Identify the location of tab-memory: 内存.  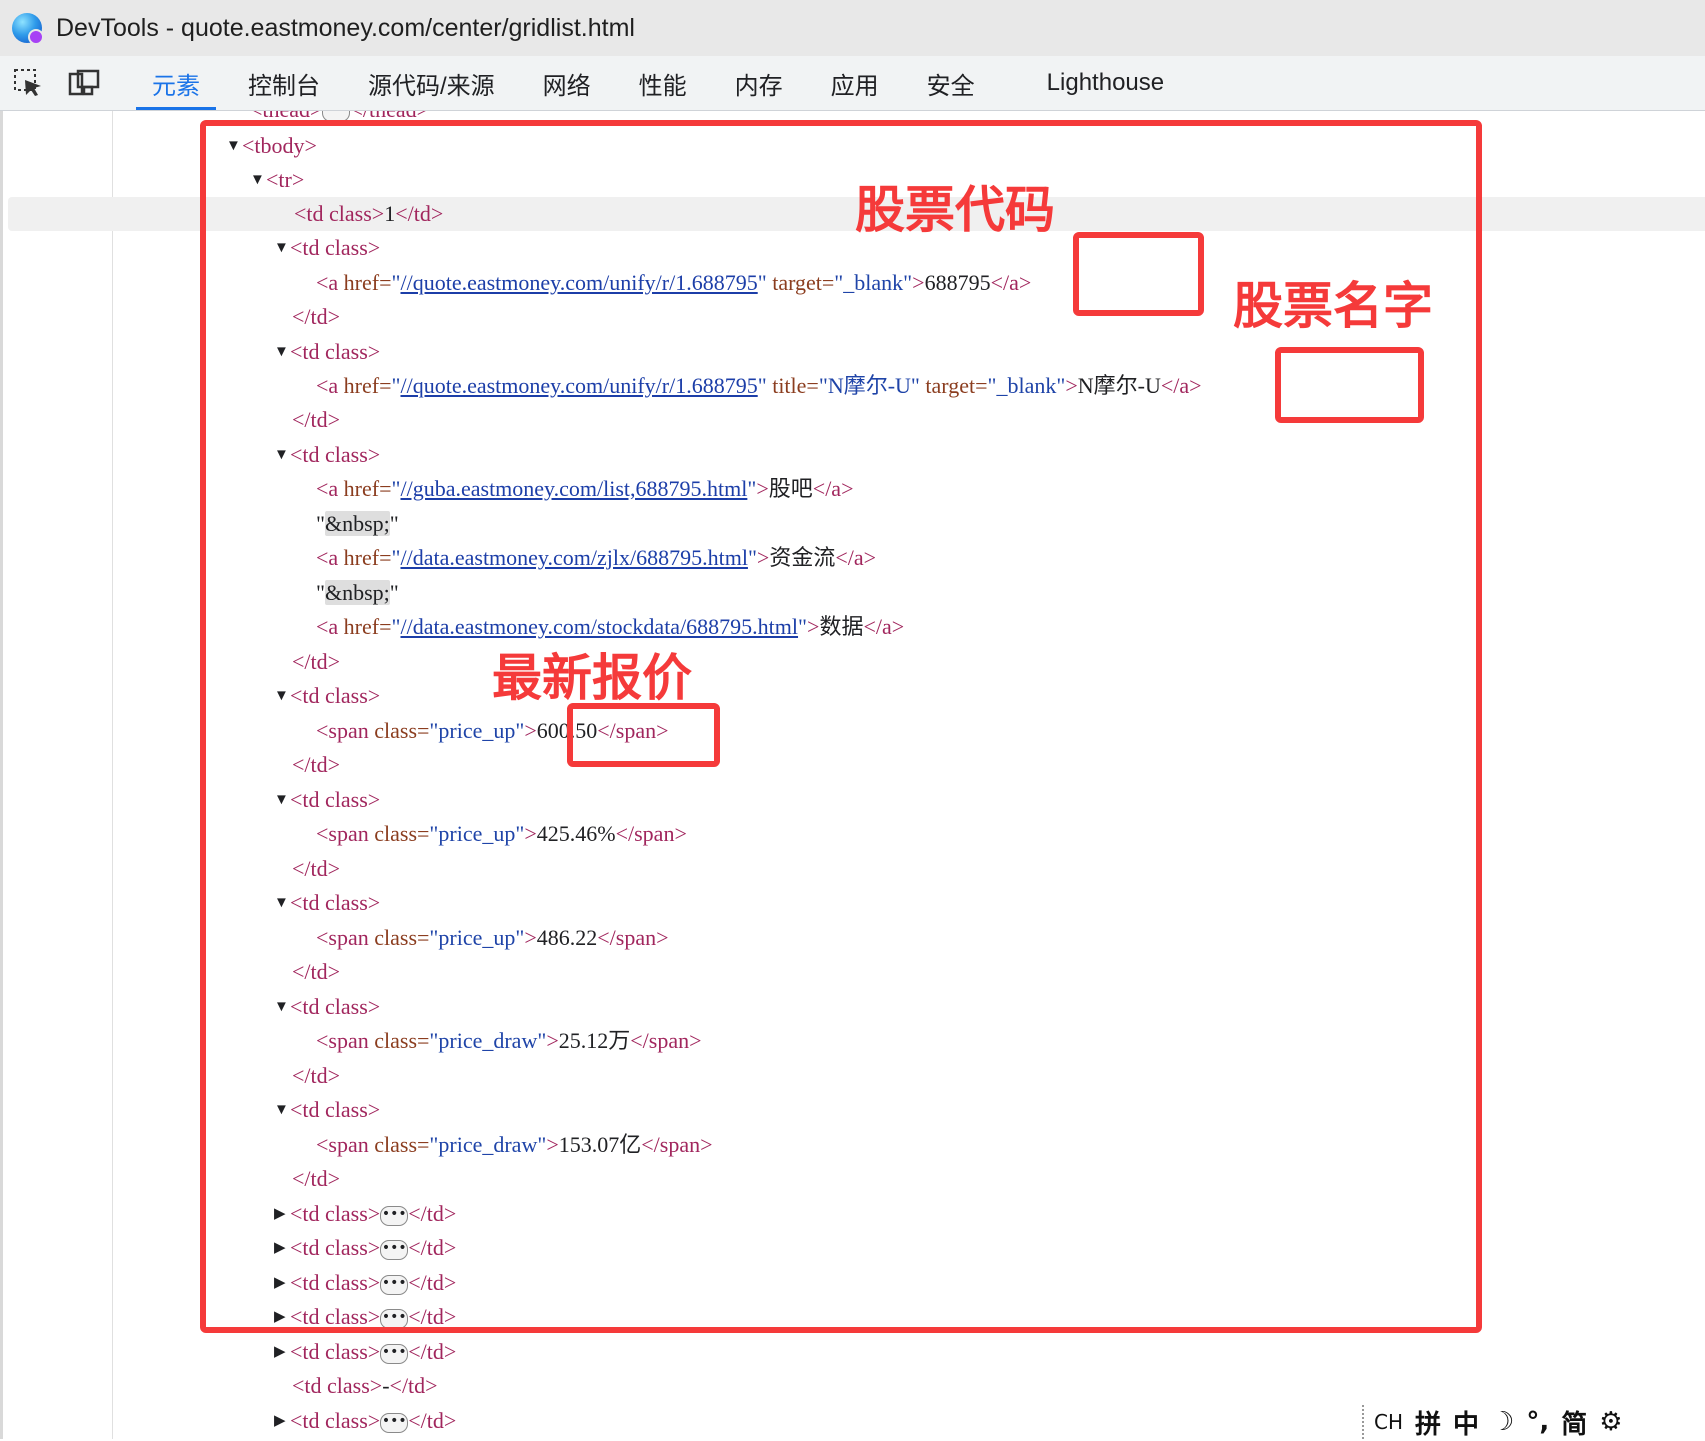
(759, 83).